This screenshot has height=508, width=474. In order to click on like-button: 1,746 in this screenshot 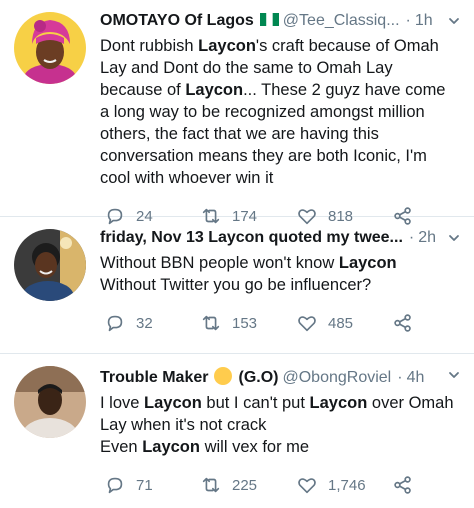, I will do `click(344, 485)`.